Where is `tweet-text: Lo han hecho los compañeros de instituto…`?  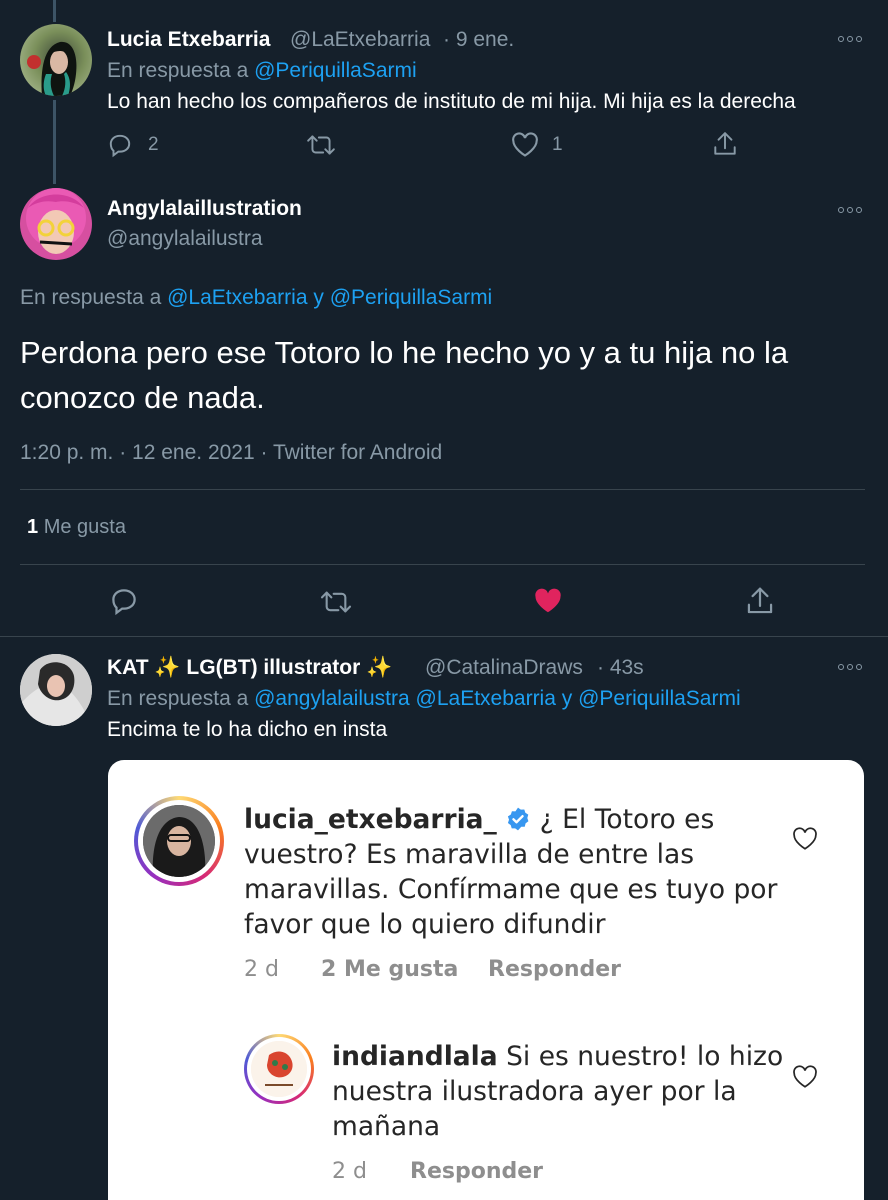
tweet-text: Lo han hecho los compañeros de instituto… is located at coordinates (451, 101).